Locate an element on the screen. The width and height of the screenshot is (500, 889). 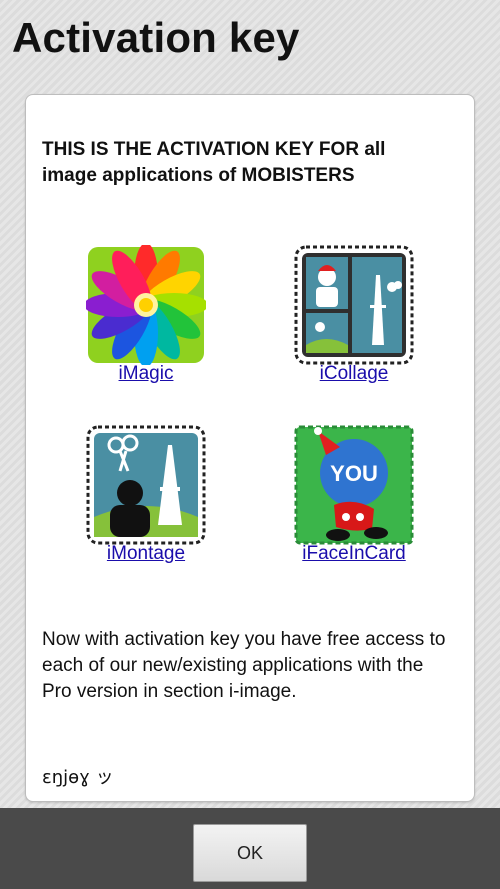
app-ifaceincard: YOU iFaceInCard is located at coordinates (354, 495).